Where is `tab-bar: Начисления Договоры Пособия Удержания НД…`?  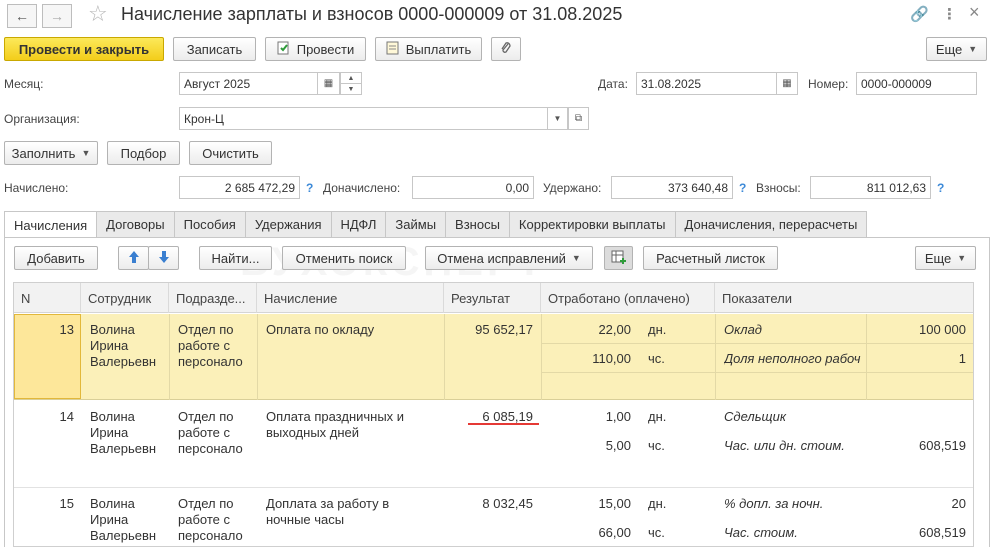 tab-bar: Начисления Договоры Пособия Удержания НД… is located at coordinates (436, 224).